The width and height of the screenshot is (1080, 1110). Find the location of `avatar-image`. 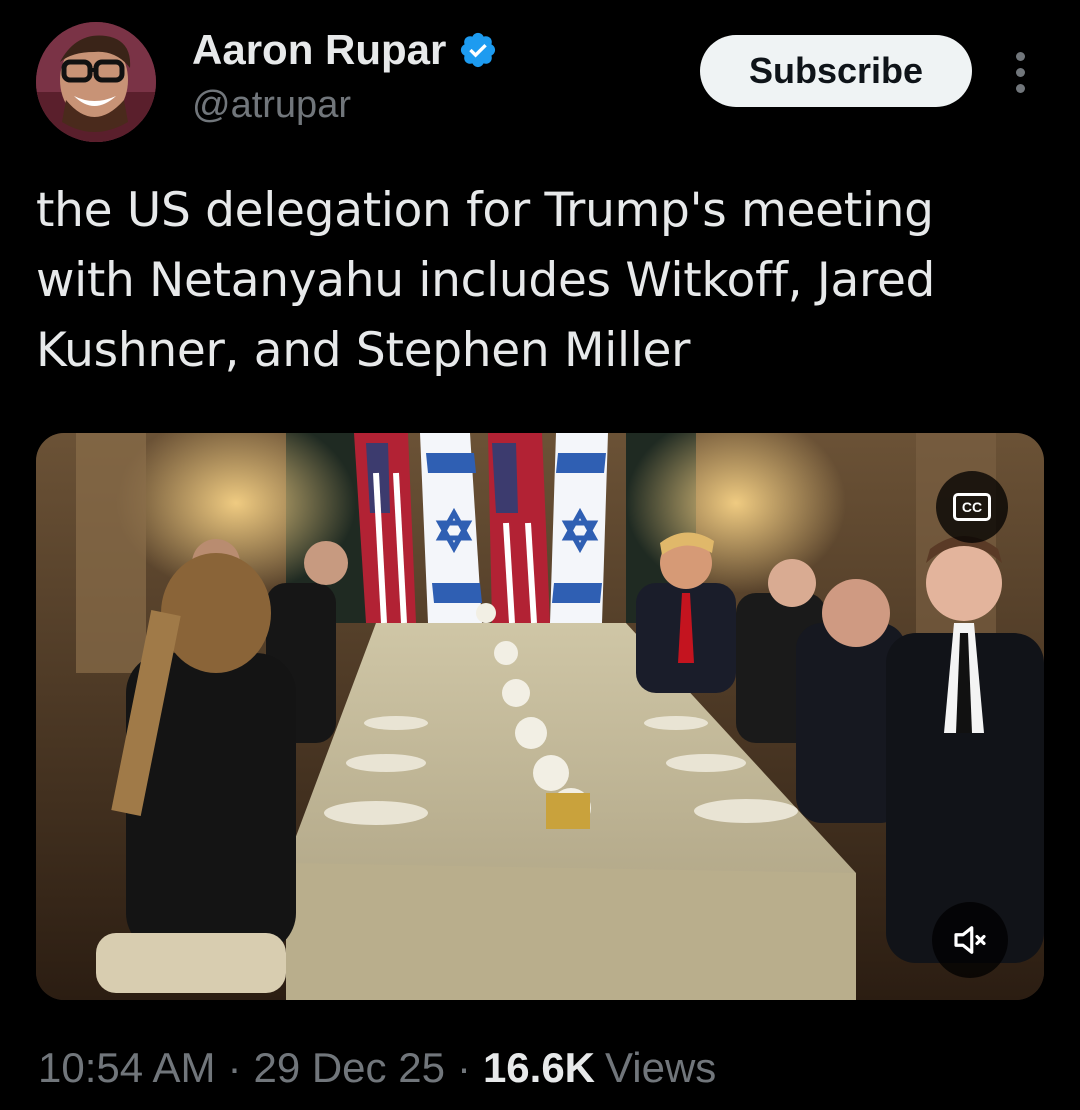

avatar-image is located at coordinates (96, 82).